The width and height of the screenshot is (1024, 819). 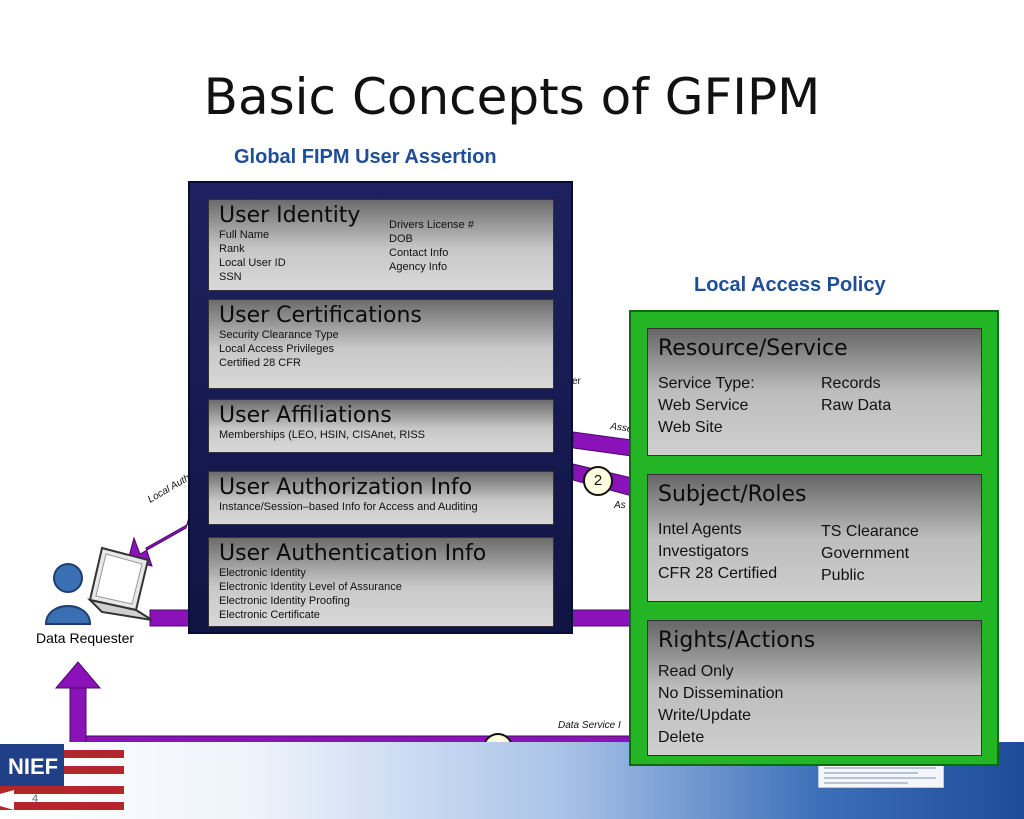 What do you see at coordinates (865, 553) in the screenshot?
I see `subject-field: Government` at bounding box center [865, 553].